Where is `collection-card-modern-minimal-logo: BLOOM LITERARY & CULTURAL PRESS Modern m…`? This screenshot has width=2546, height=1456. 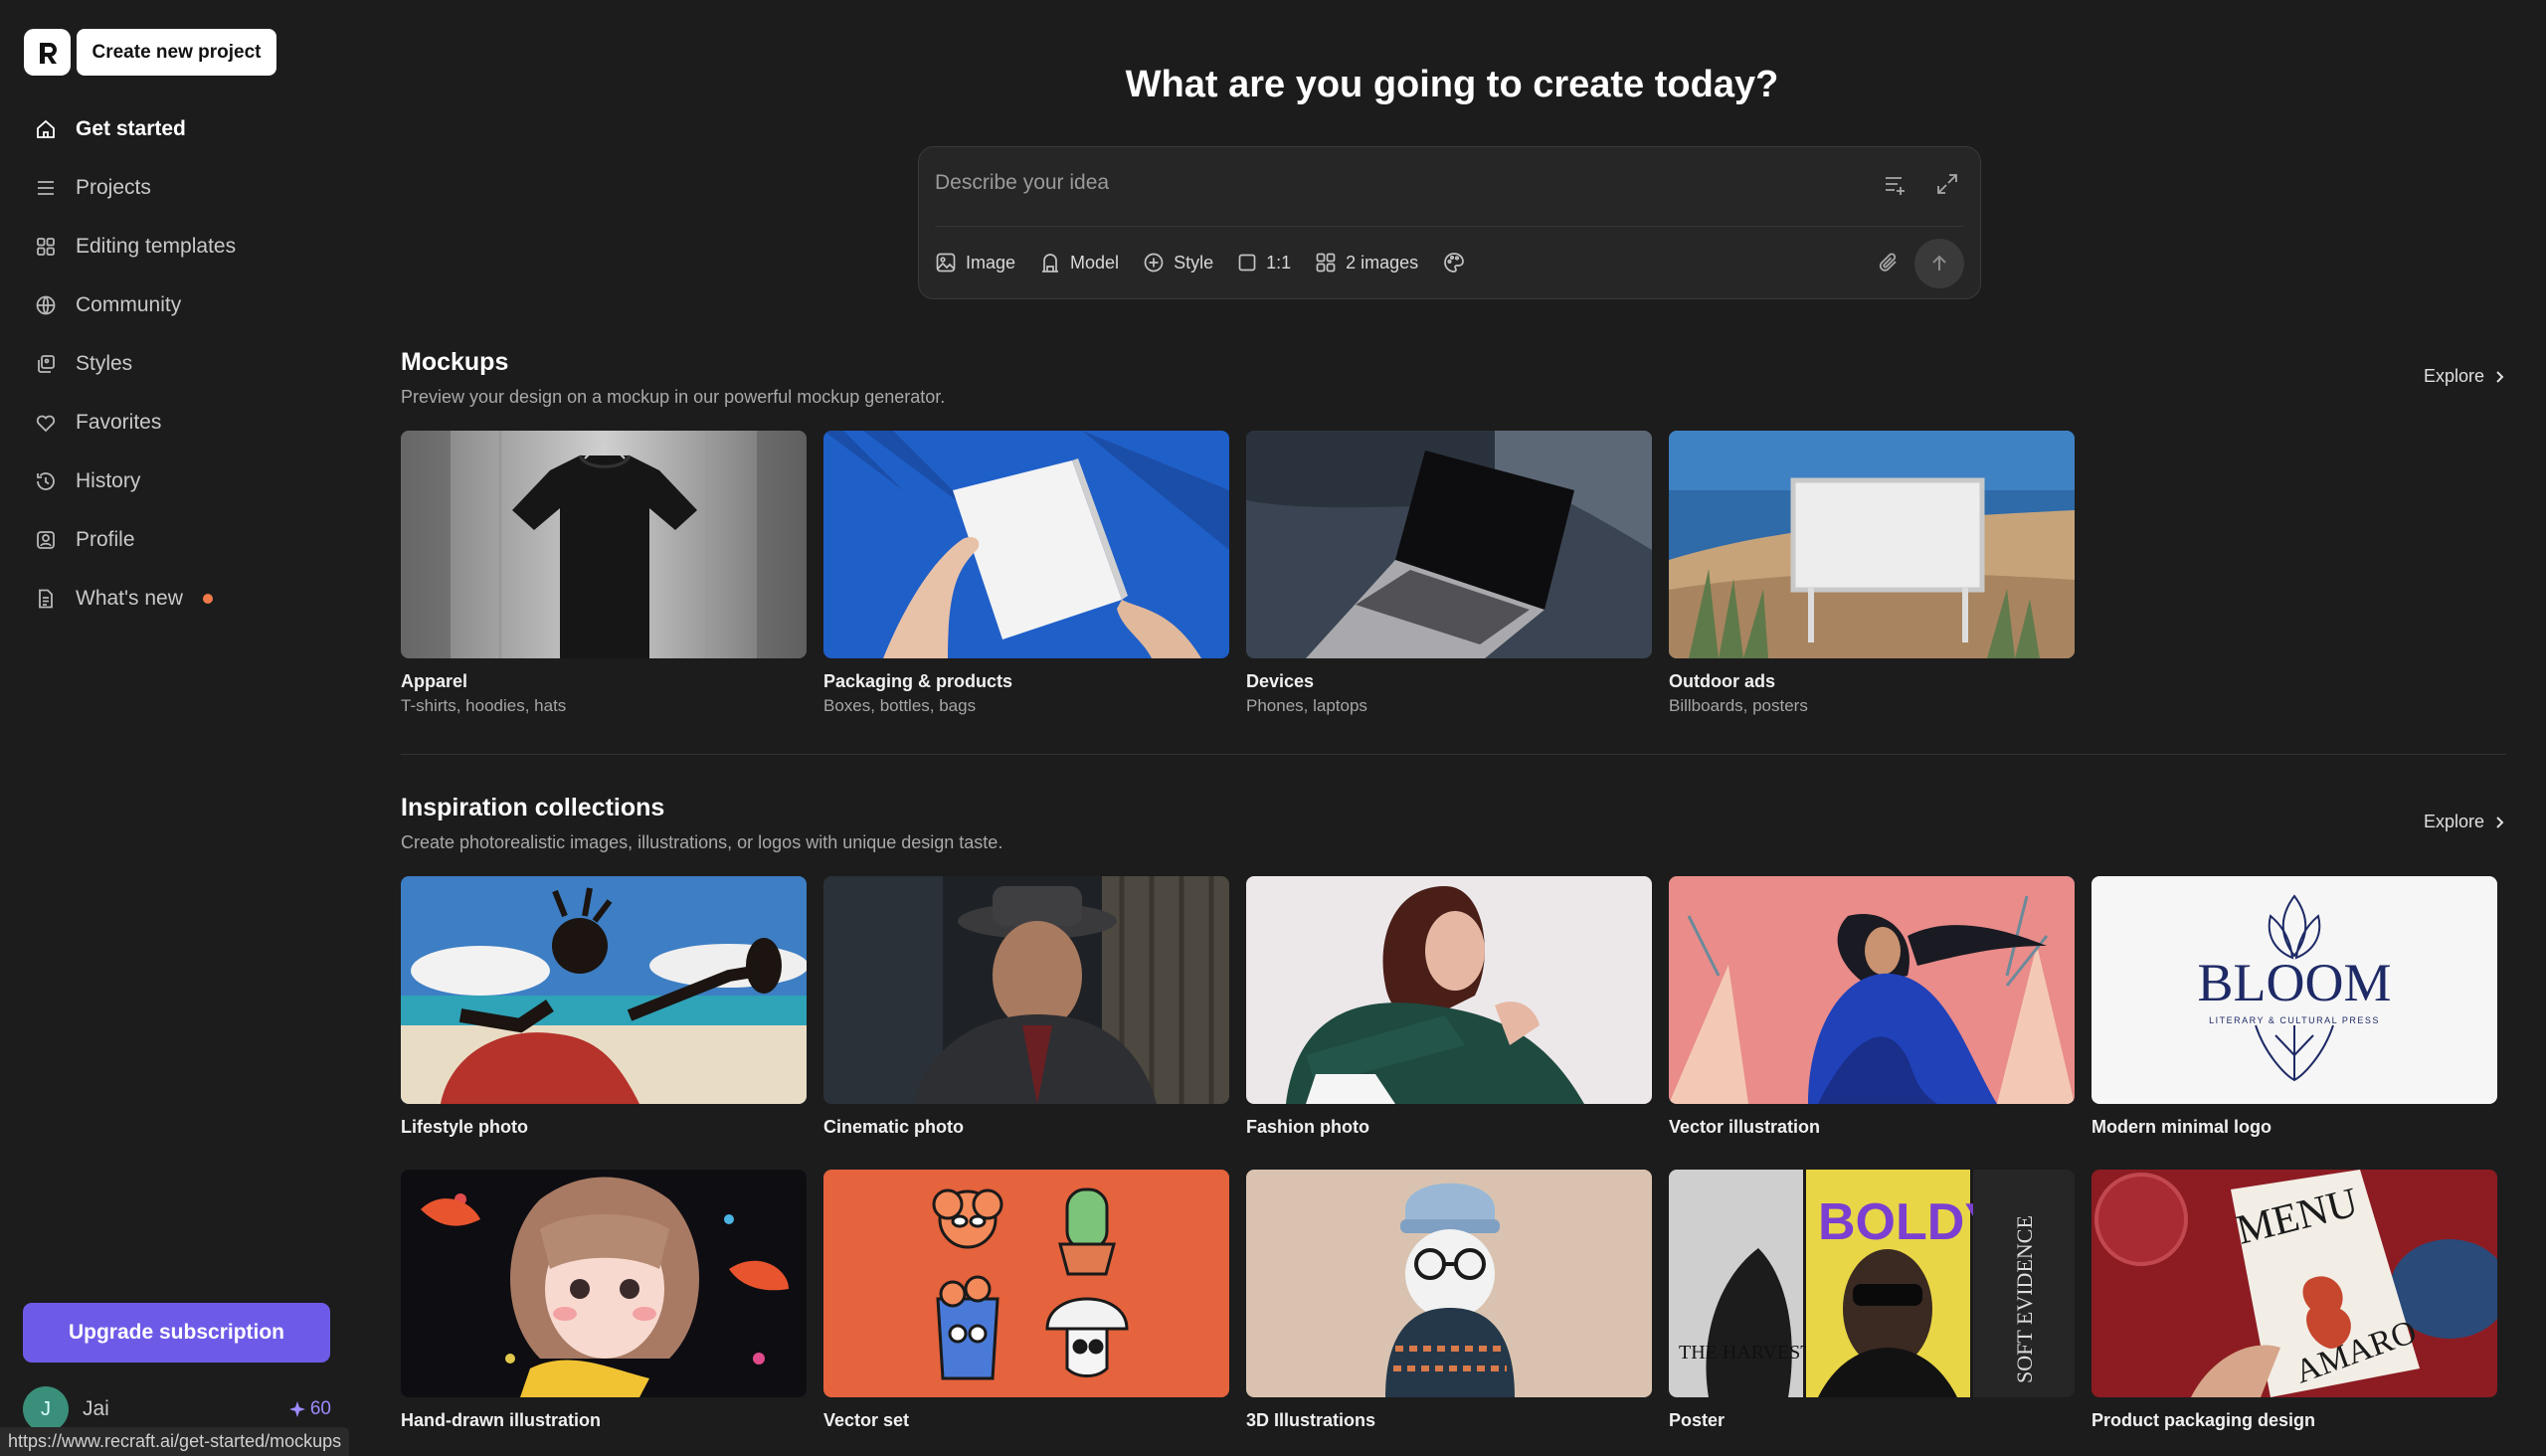
collection-card-modern-minimal-logo: BLOOM LITERARY & CULTURAL PRESS Modern m… is located at coordinates (2294, 1007).